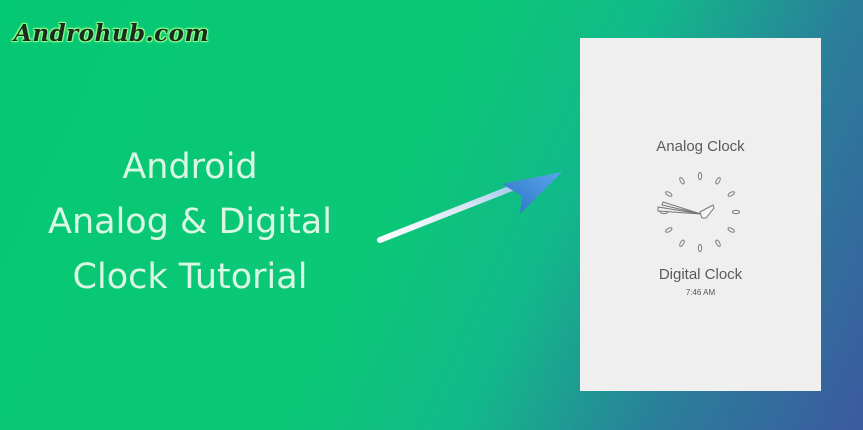  I want to click on site-logo: Androhub.com, so click(112, 33).